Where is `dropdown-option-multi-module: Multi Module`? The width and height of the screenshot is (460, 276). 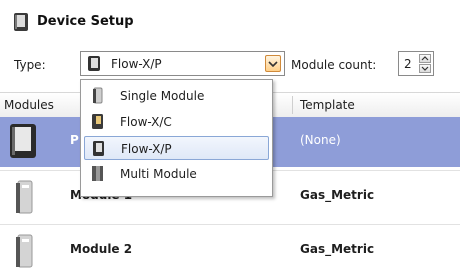
dropdown-option-multi-module: Multi Module is located at coordinates (176, 174).